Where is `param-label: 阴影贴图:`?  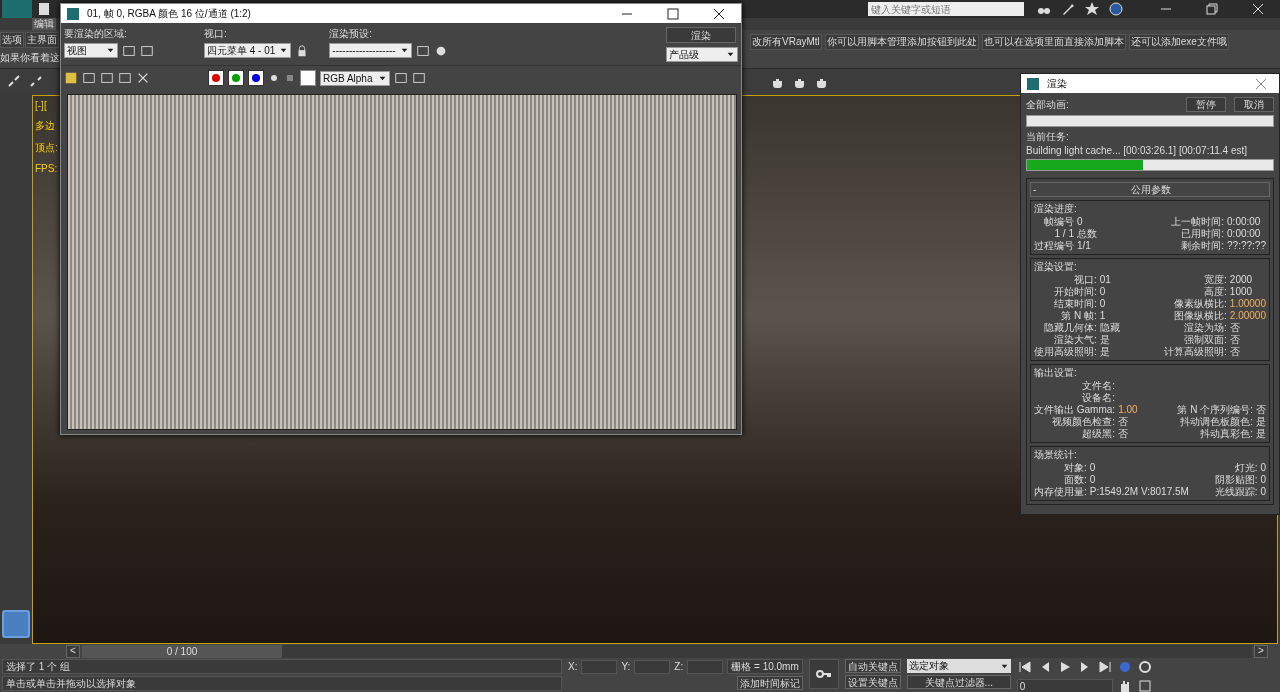
param-label: 阴影贴图: is located at coordinates (1236, 480).